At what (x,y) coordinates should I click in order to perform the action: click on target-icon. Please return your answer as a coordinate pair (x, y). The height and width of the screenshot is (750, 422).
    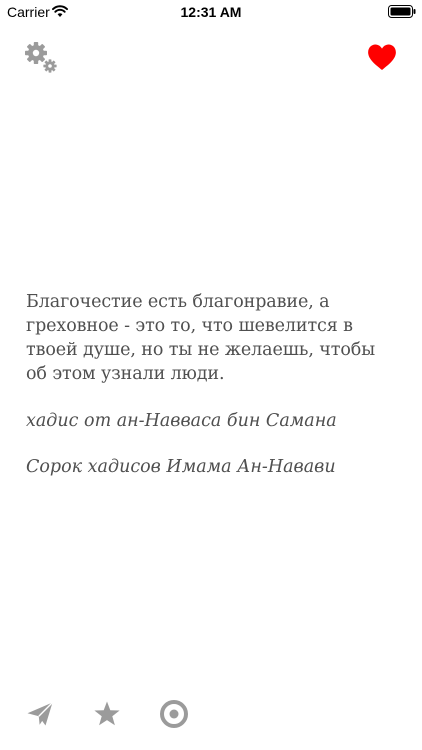
    Looking at the image, I should click on (174, 714).